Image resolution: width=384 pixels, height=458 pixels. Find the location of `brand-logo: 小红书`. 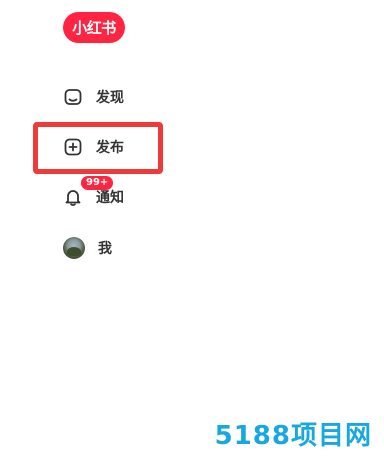

brand-logo: 小红书 is located at coordinates (94, 27).